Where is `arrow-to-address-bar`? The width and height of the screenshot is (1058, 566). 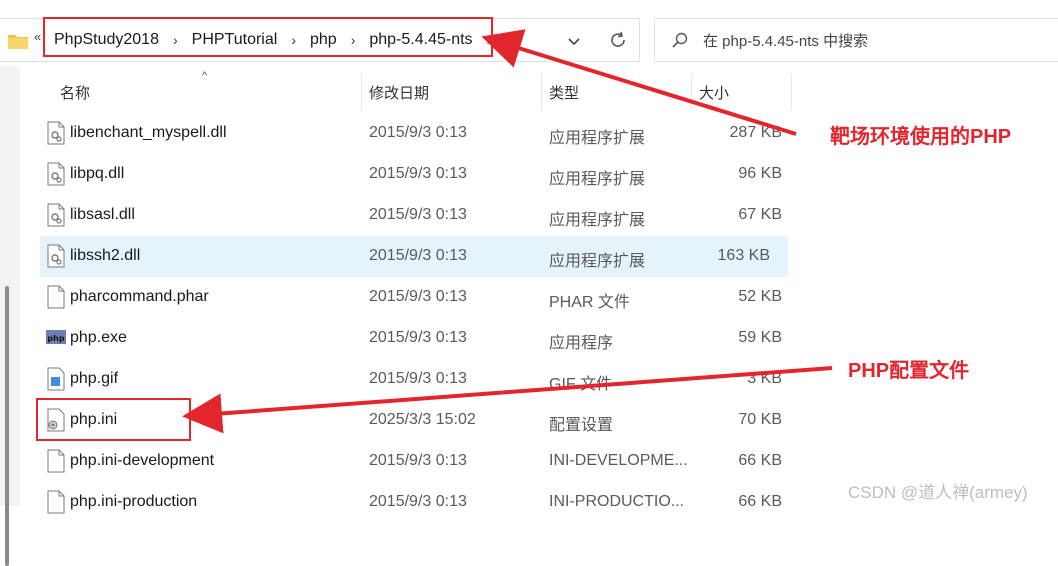
arrow-to-address-bar is located at coordinates (639, 82).